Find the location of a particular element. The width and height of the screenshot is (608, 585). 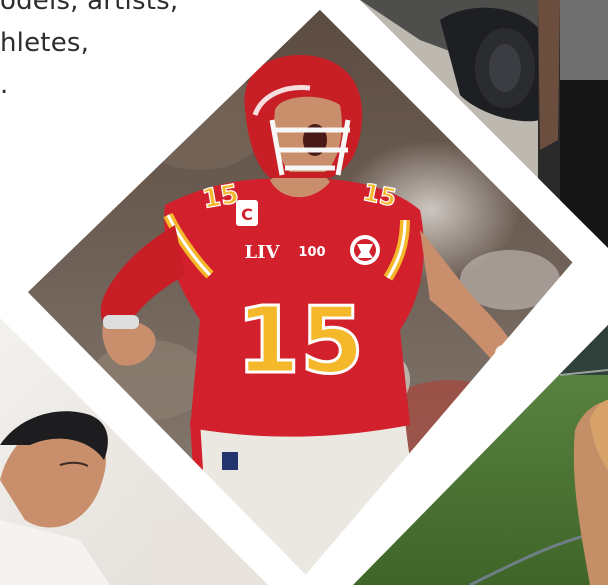

nfl-100-patch: 100 is located at coordinates (311, 252).